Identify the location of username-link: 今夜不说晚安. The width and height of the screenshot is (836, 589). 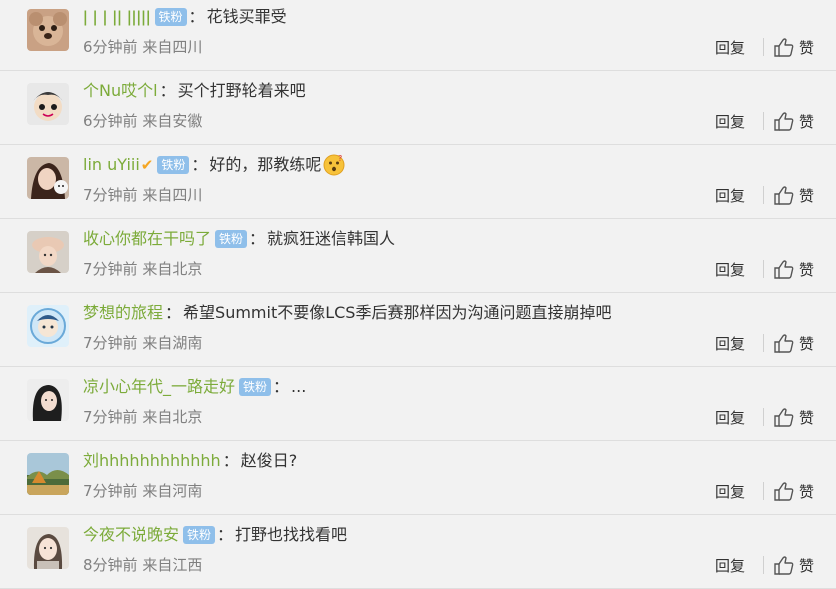
(131, 535).